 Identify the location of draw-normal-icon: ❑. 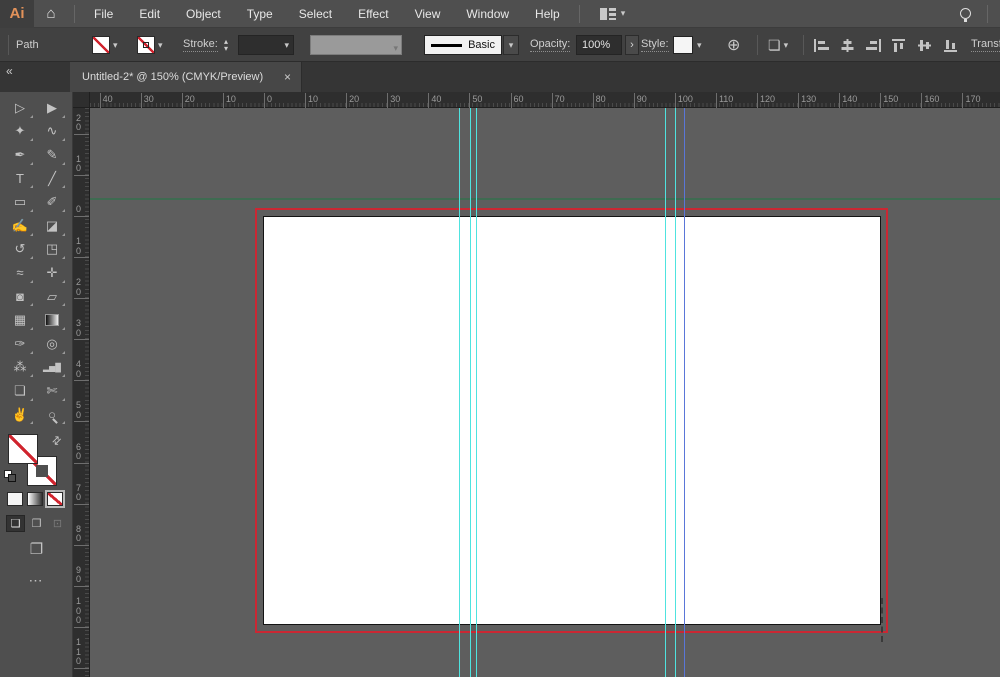
(15, 523).